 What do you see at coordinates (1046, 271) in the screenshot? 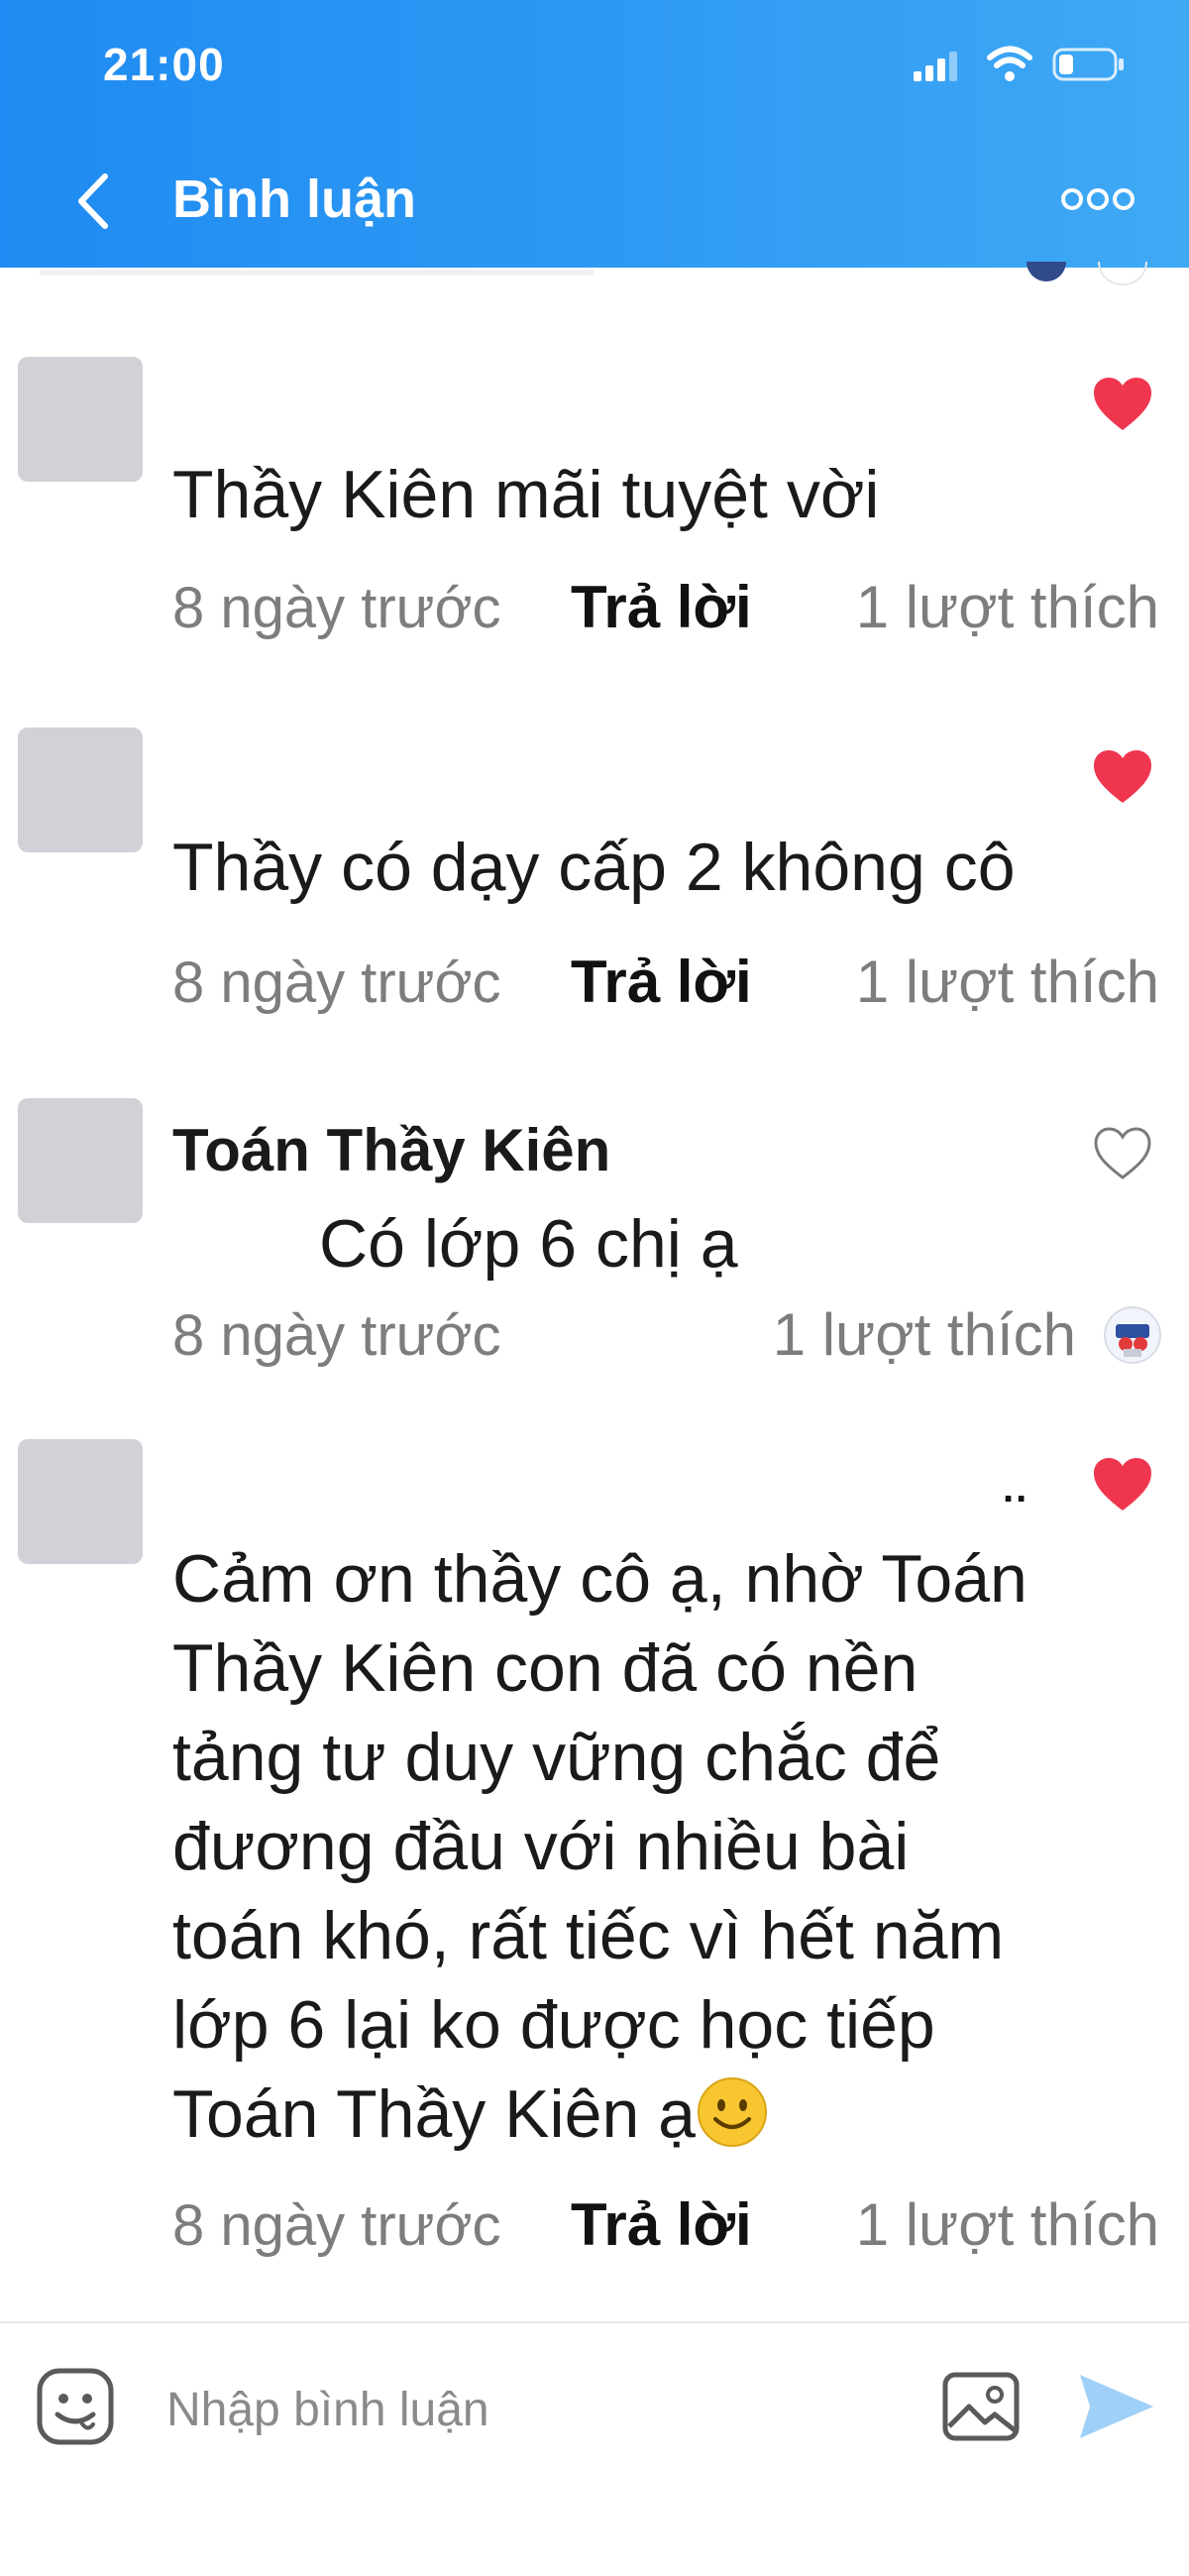
I see `previous-avatar-edge` at bounding box center [1046, 271].